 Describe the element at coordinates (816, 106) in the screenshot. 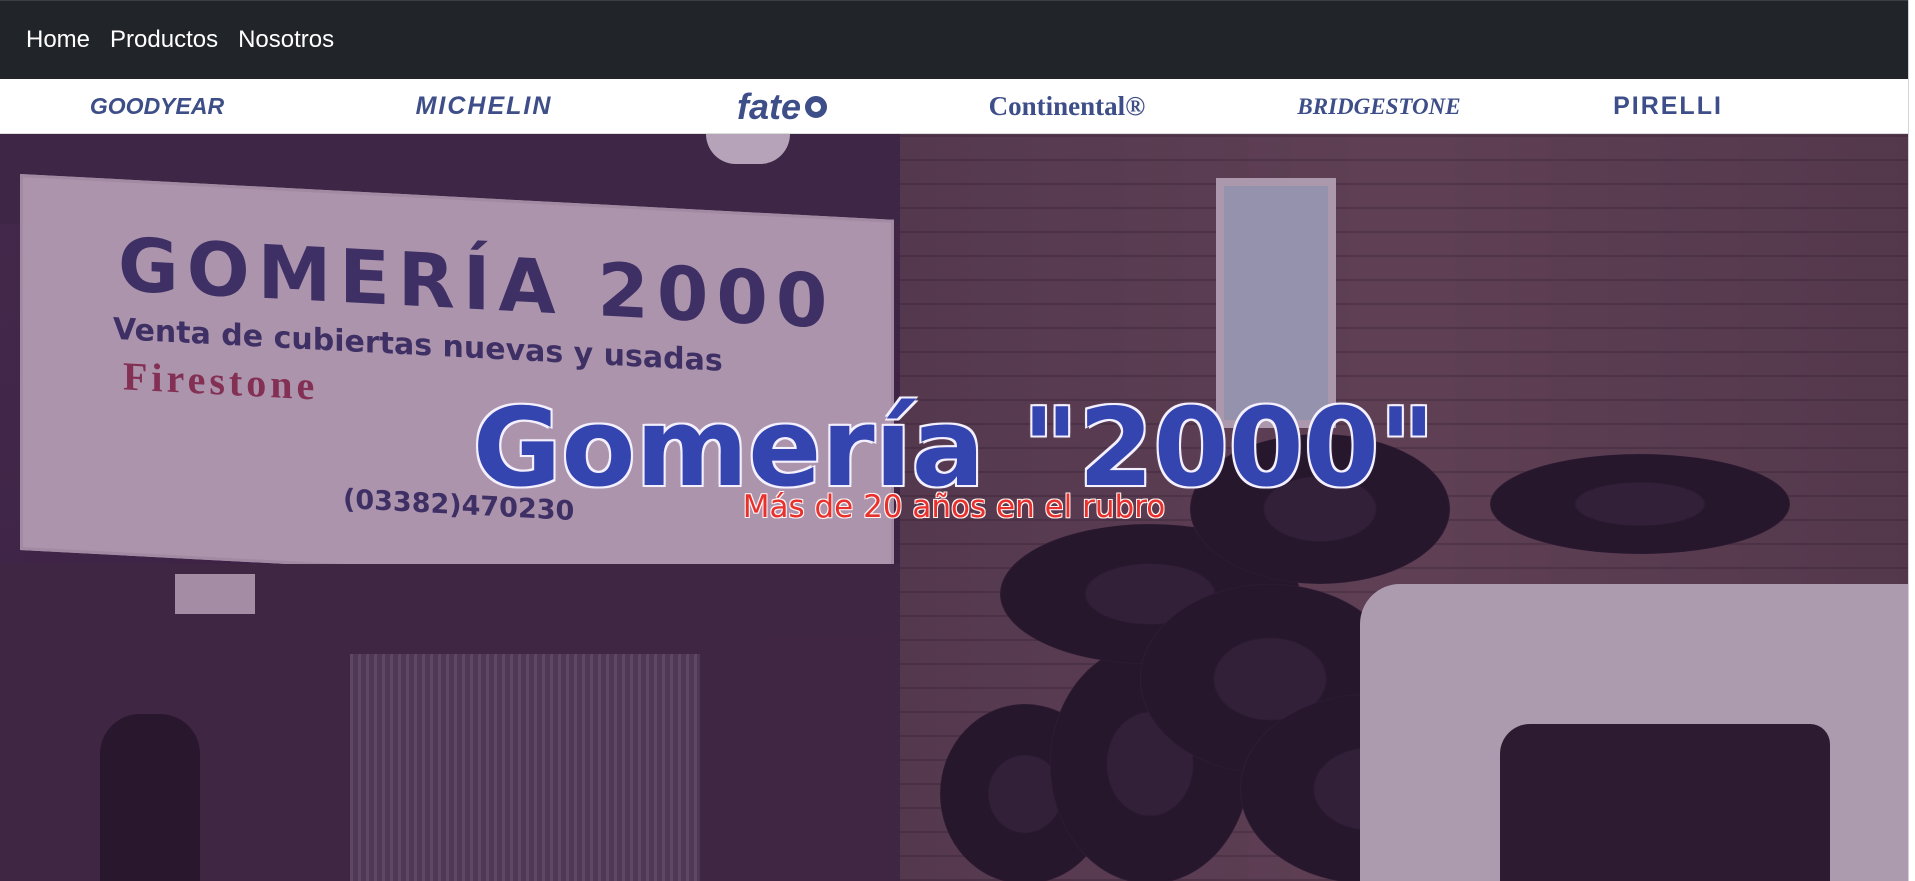

I see `fate-o-icon` at that location.